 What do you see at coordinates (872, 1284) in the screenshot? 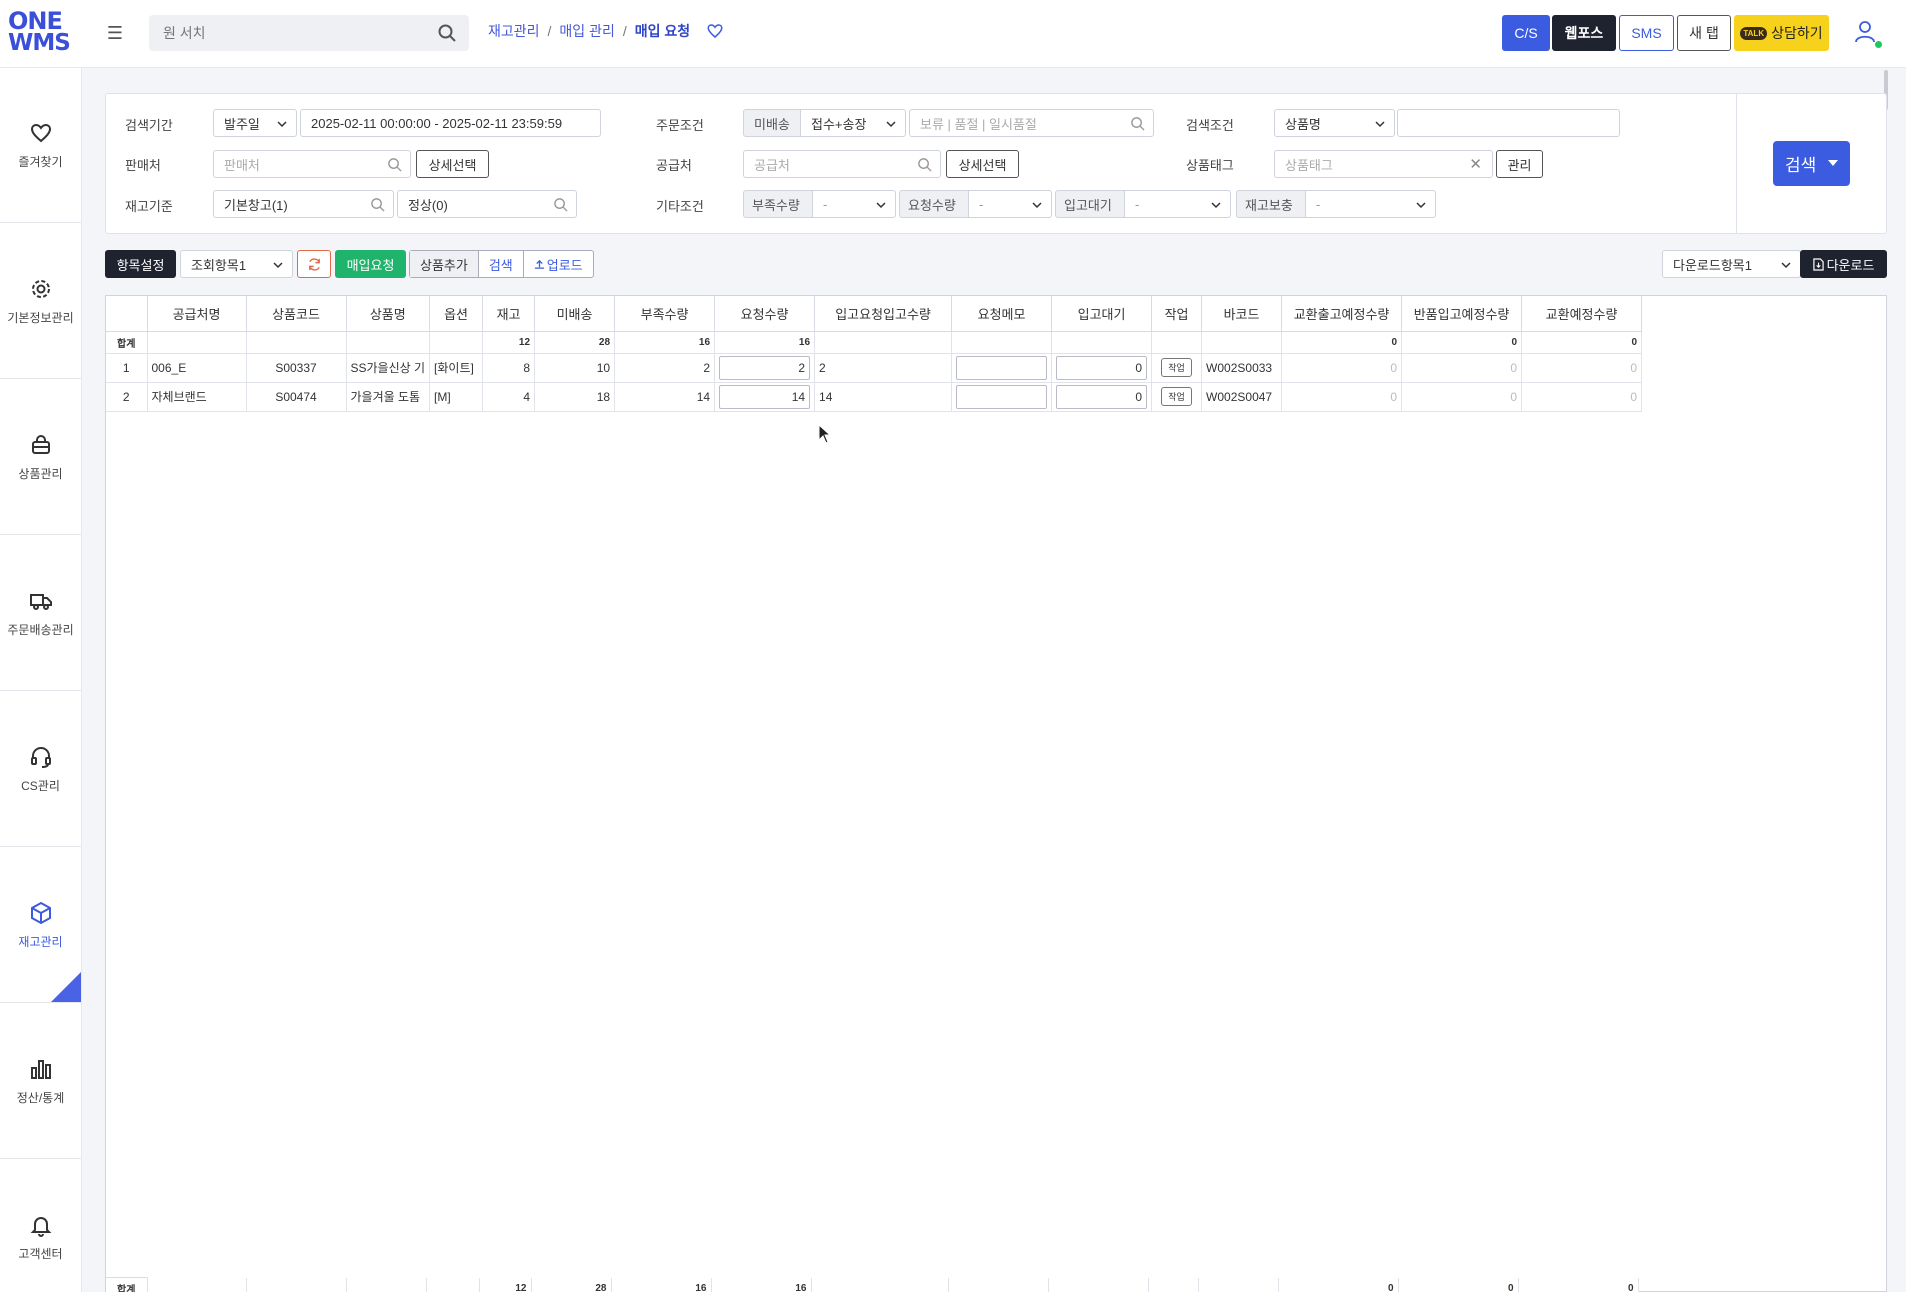
I see `footer-sum-row: 합계 12 28 16 16 0 0 0` at bounding box center [872, 1284].